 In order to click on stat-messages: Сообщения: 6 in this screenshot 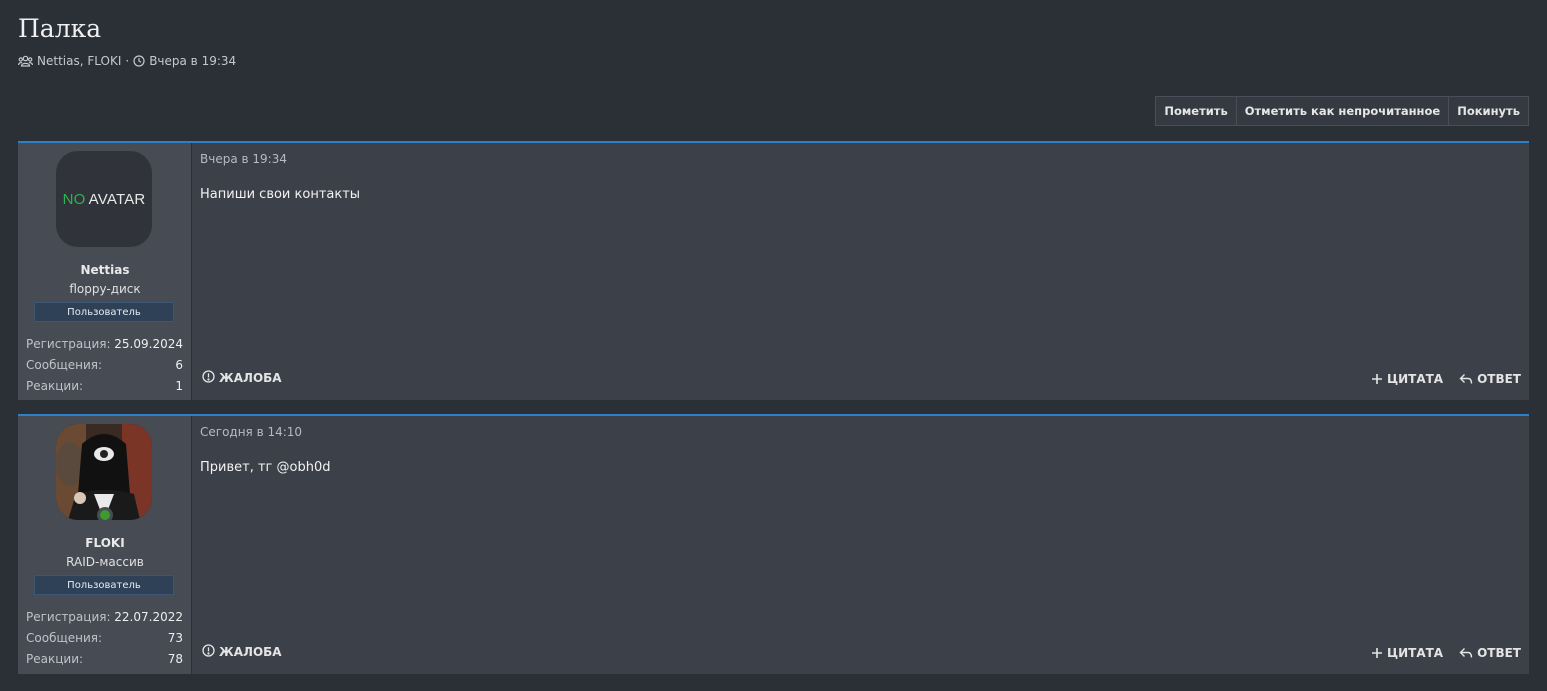, I will do `click(104, 364)`.